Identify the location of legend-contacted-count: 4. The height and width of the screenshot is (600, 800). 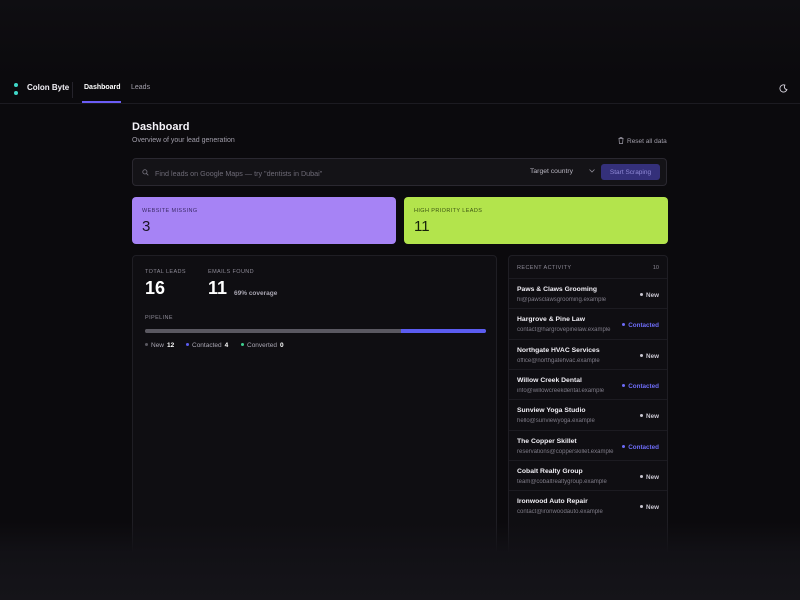
(226, 345).